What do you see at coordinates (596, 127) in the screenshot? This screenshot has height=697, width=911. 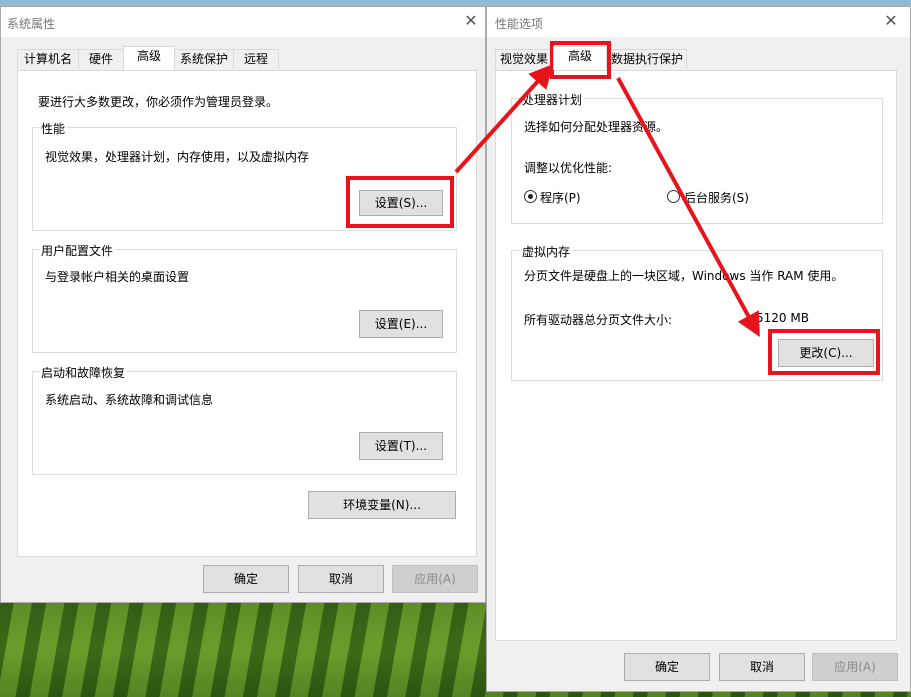 I see `group-description: 选择如何分配处理器资源。` at bounding box center [596, 127].